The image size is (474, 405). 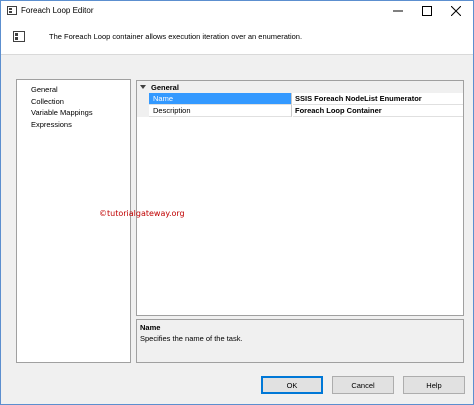 I want to click on window-title: Foreach Loop Editor, so click(x=57, y=10).